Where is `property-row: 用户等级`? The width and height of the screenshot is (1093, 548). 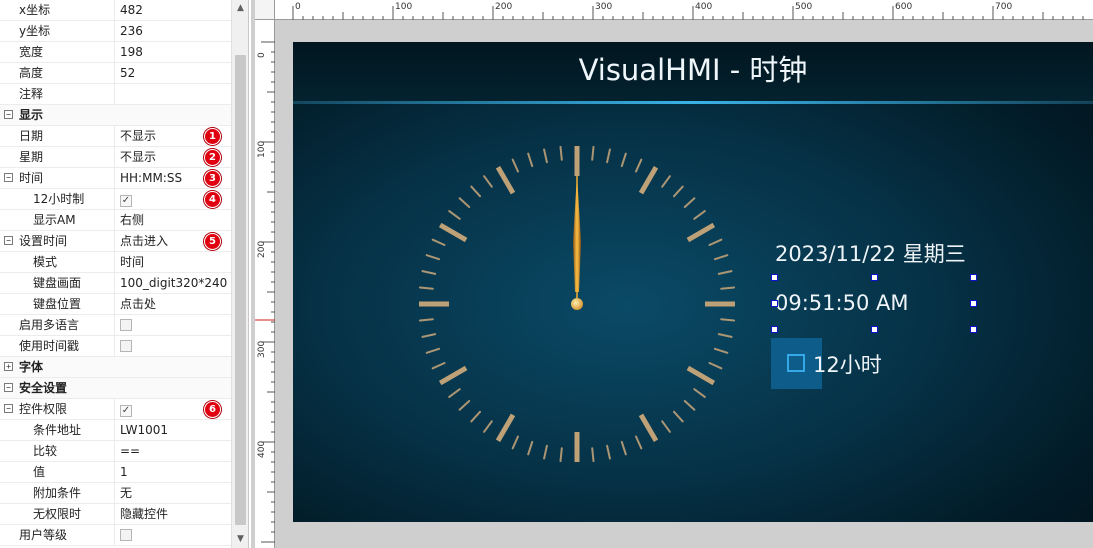
property-row: 用户等级 is located at coordinates (115, 535).